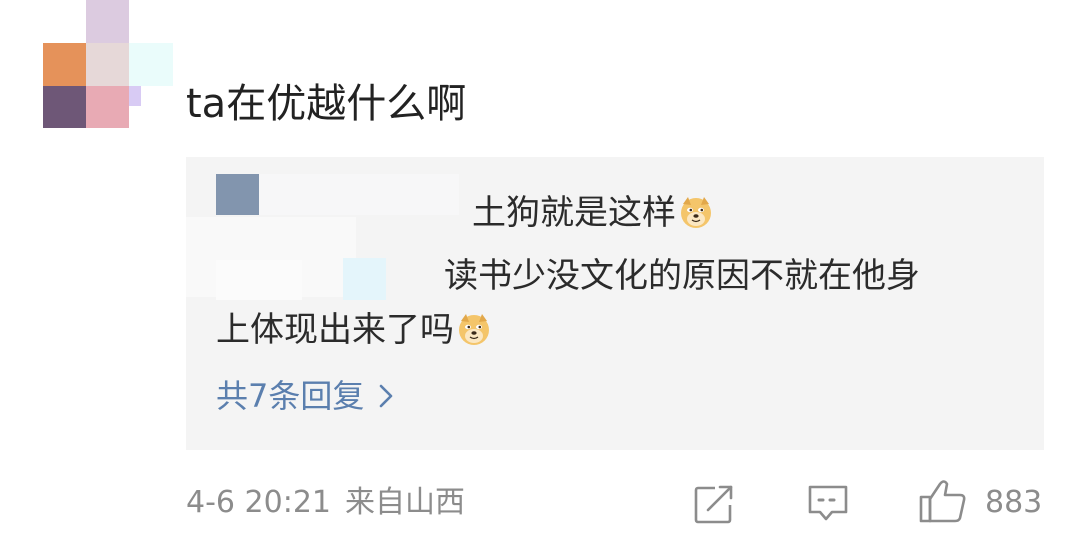 The width and height of the screenshot is (1080, 543). I want to click on reply-text-line: 读书少没文化的原因不就在他身, so click(682, 276).